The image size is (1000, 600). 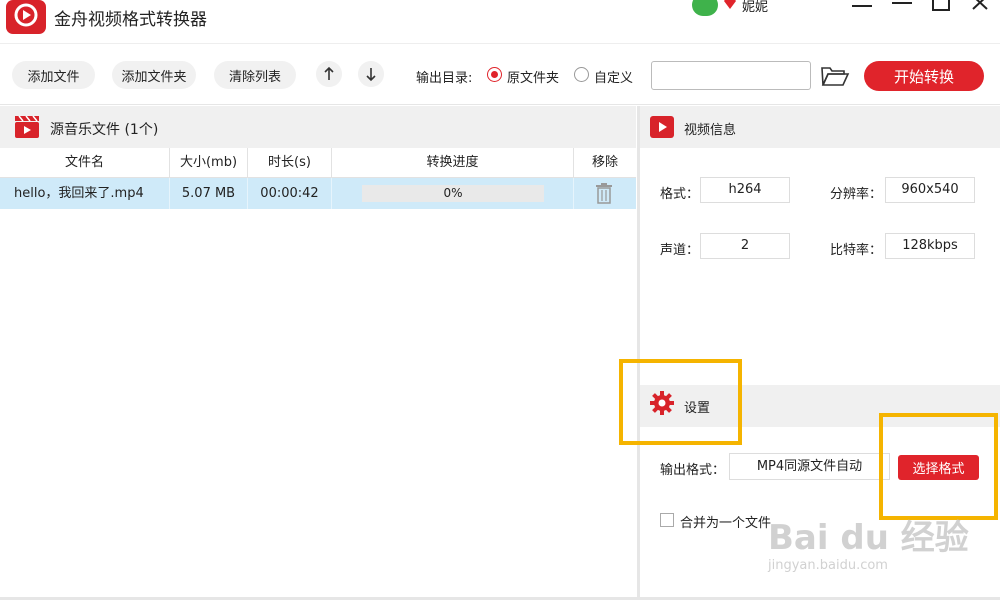 What do you see at coordinates (104, 130) in the screenshot?
I see `source-files-title: 源音乐文件 (1个)` at bounding box center [104, 130].